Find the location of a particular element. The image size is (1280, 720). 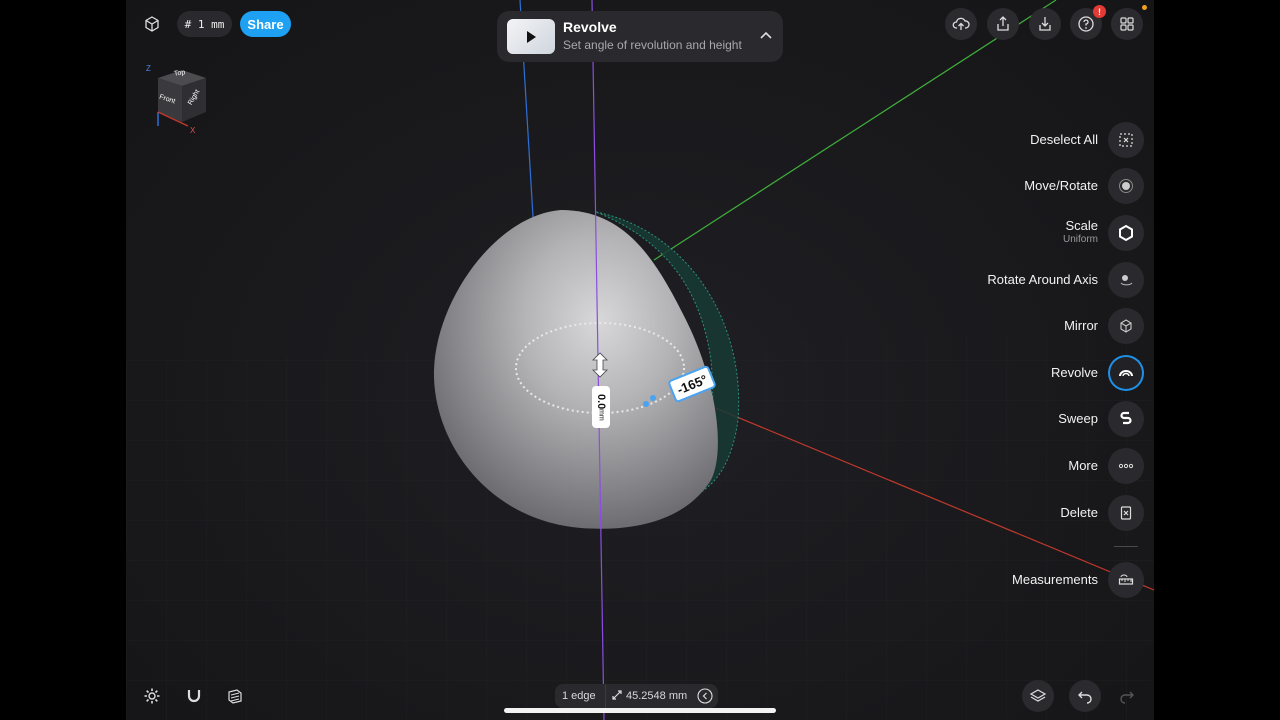

selection-status-bar: 1 edge 45.2548 mm is located at coordinates (636, 696).